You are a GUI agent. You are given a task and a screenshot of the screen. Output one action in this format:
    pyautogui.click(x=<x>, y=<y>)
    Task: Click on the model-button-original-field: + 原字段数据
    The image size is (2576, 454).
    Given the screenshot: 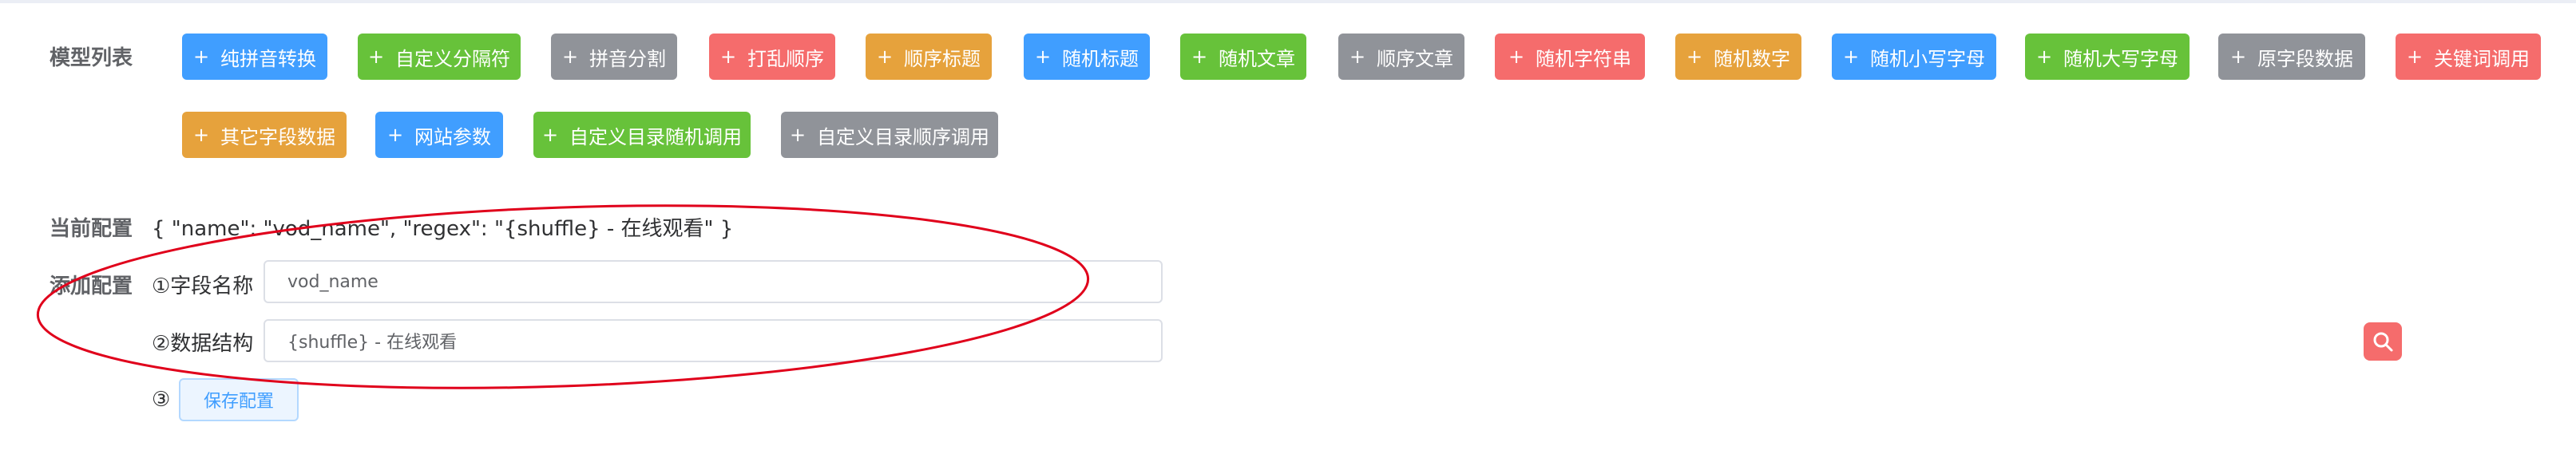 What is the action you would take?
    pyautogui.click(x=2291, y=57)
    